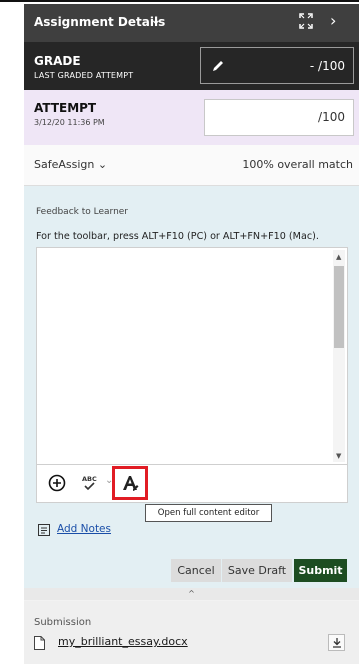  Describe the element at coordinates (327, 66) in the screenshot. I see `grade-value: - /100` at that location.